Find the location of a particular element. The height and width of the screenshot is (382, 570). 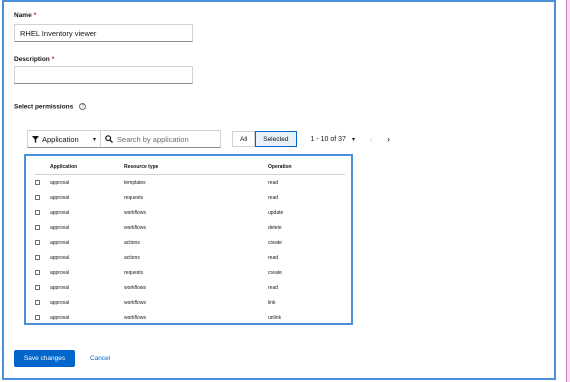

name-label: Name * is located at coordinates (25, 15).